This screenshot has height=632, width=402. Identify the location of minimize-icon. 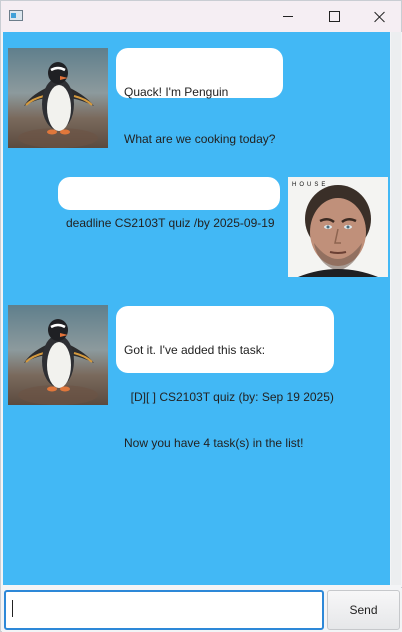
(288, 16).